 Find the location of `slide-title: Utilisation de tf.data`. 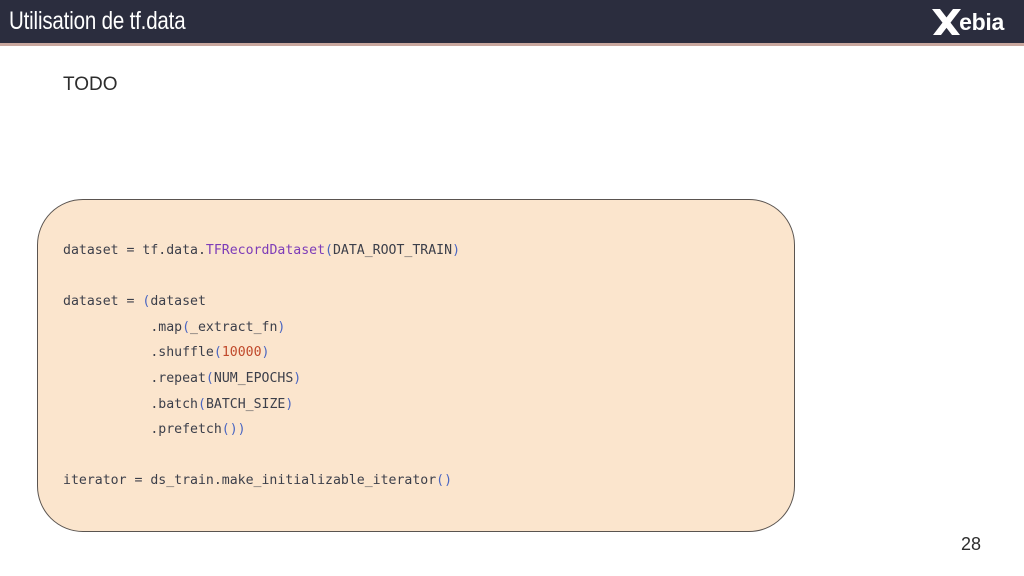

slide-title: Utilisation de tf.data is located at coordinates (97, 21).